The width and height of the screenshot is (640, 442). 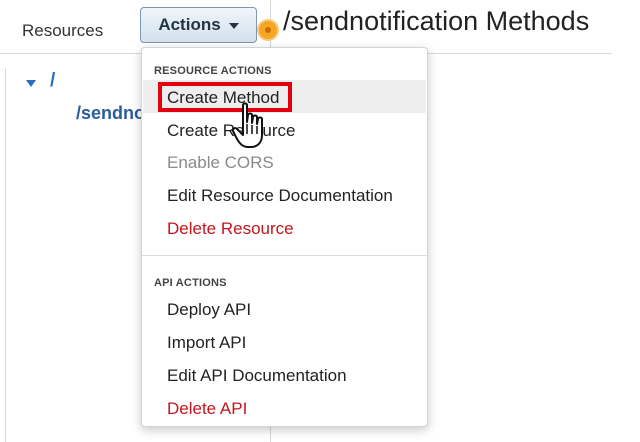 I want to click on menu-divider, so click(x=284, y=255).